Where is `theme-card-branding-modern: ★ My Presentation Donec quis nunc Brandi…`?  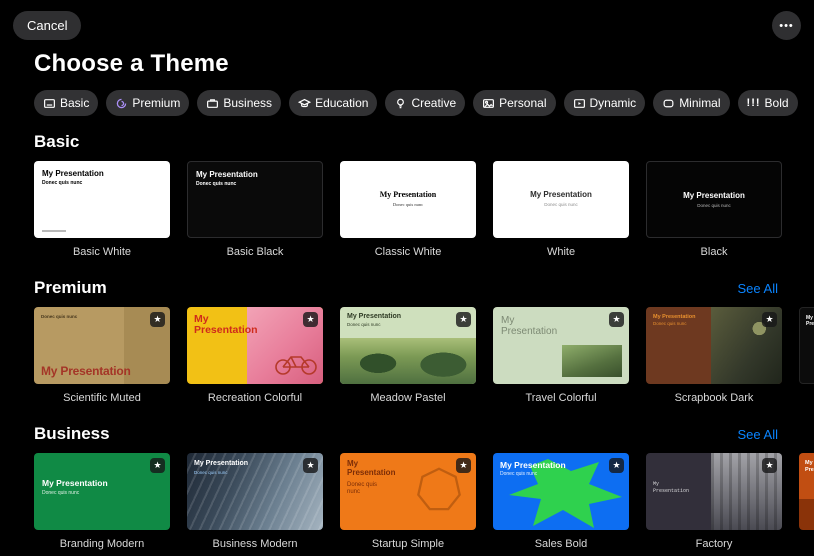 theme-card-branding-modern: ★ My Presentation Donec quis nunc Brandi… is located at coordinates (102, 501).